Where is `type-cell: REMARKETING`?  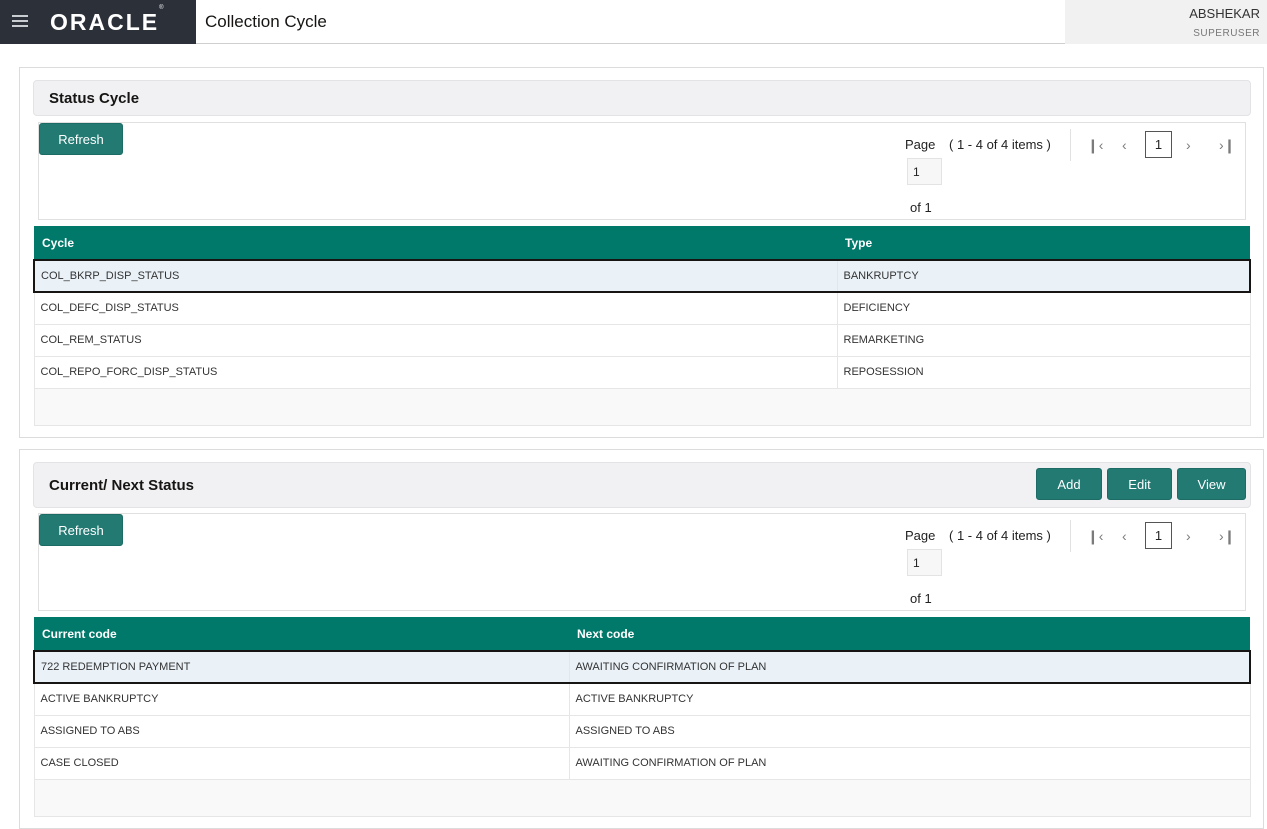
type-cell: REMARKETING is located at coordinates (1043, 340).